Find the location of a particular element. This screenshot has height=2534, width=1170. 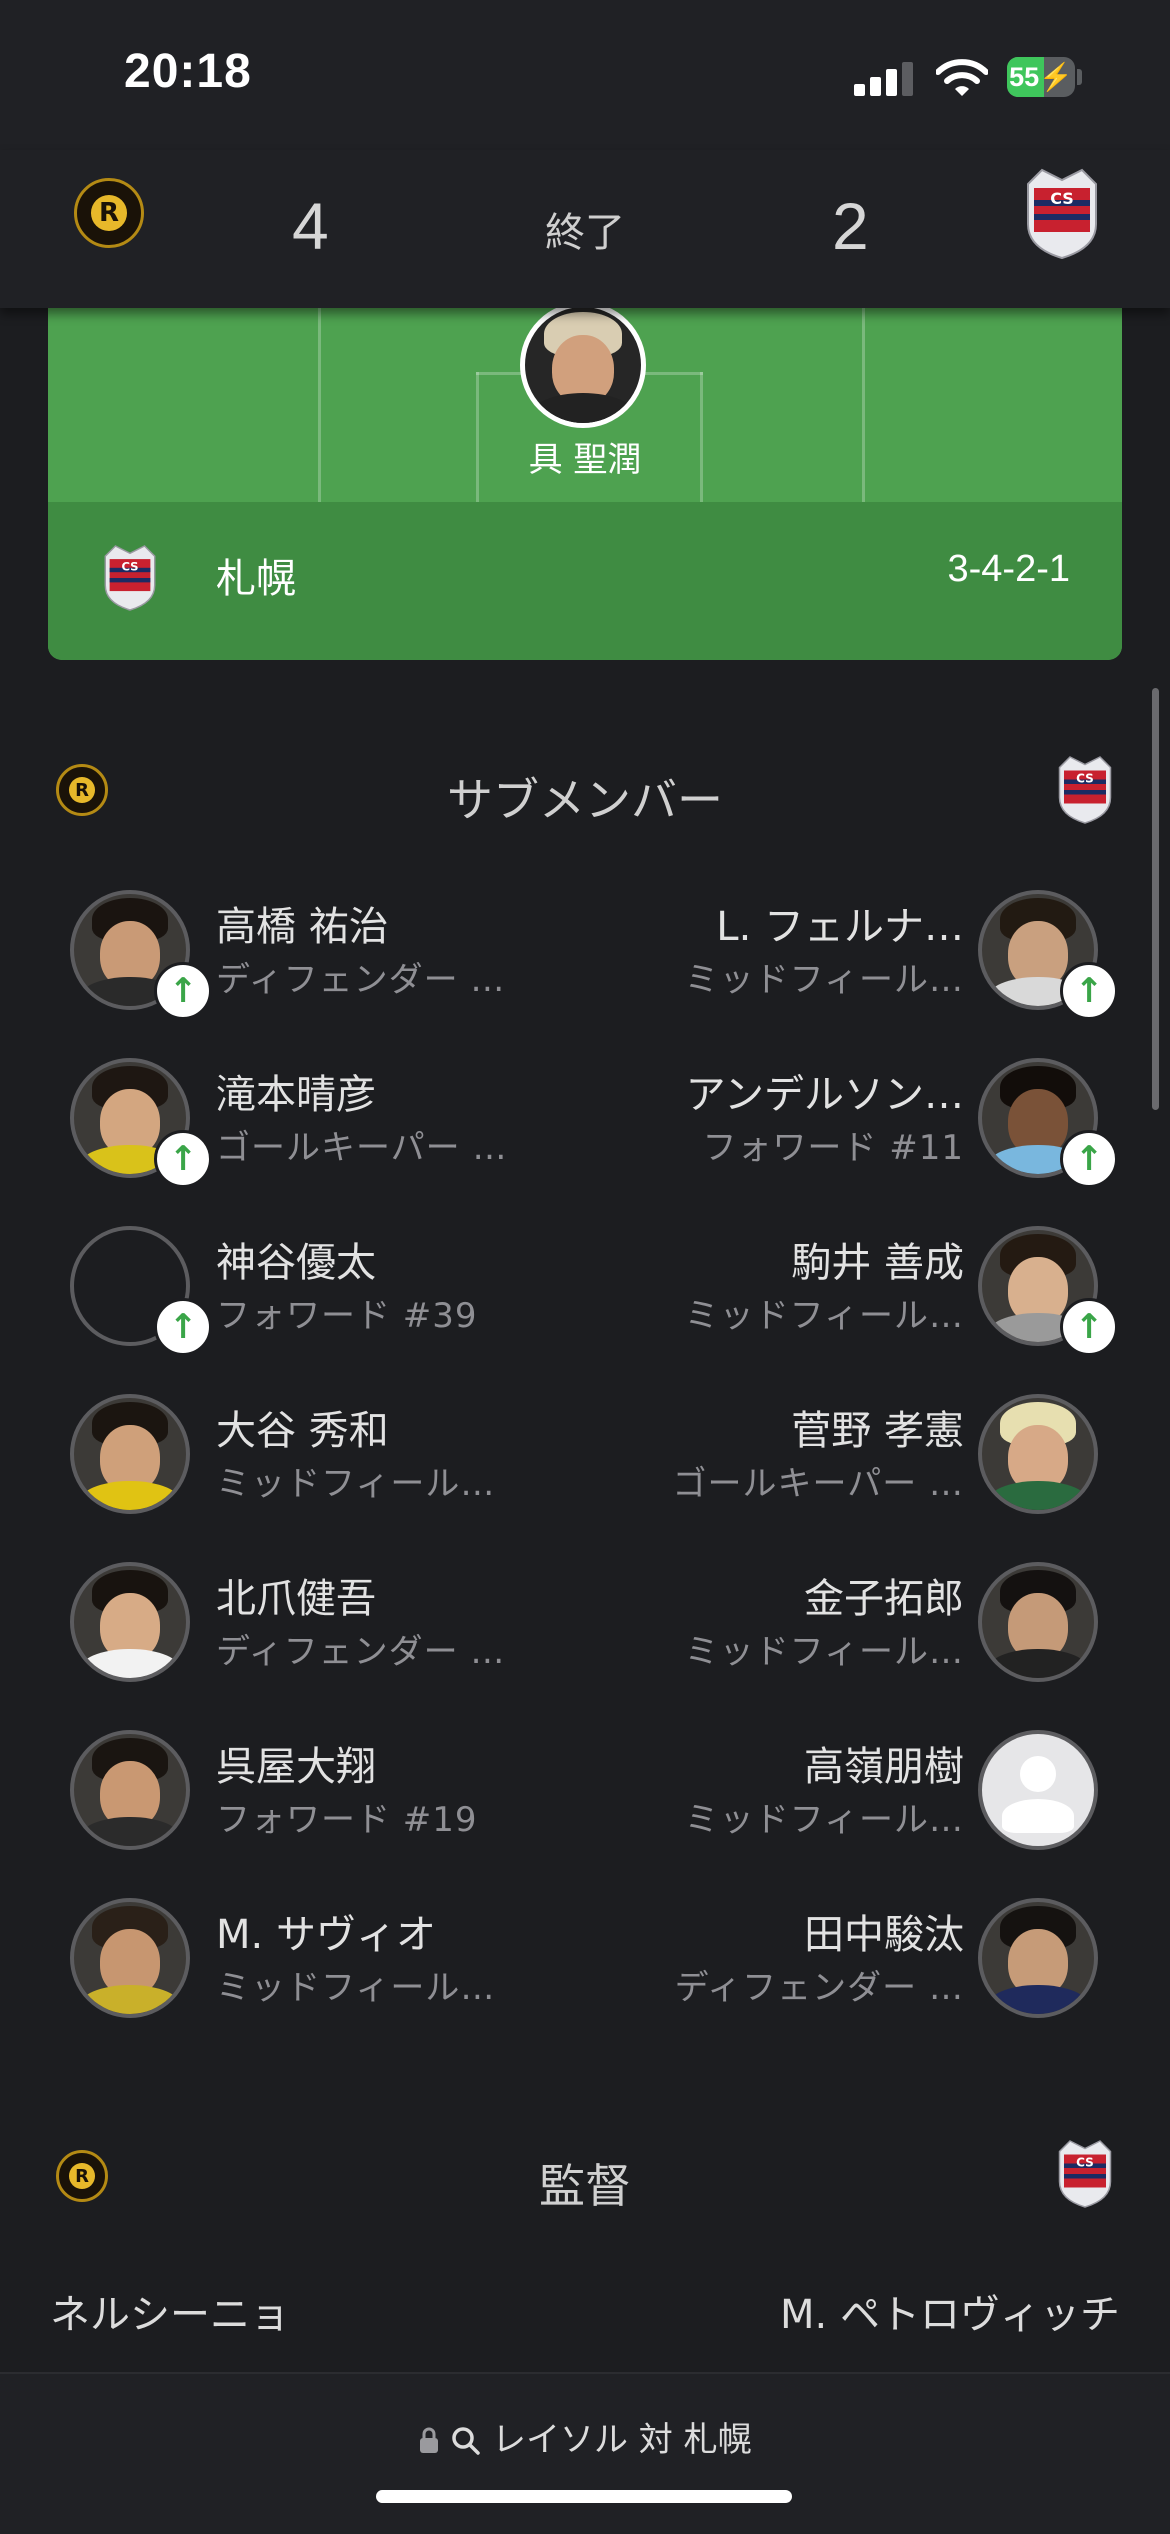

player-name: 滝本晴彦 is located at coordinates (296, 1095).